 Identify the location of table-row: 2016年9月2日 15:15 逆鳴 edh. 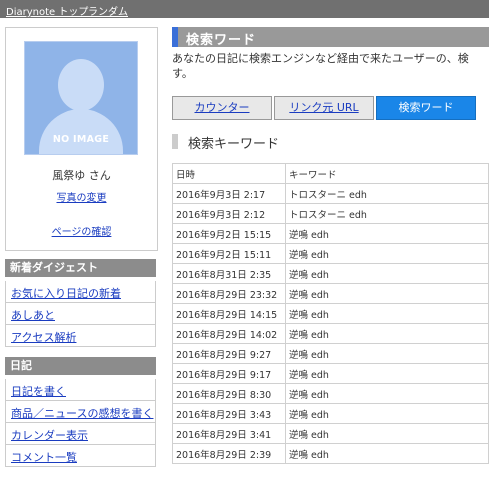
(330, 233).